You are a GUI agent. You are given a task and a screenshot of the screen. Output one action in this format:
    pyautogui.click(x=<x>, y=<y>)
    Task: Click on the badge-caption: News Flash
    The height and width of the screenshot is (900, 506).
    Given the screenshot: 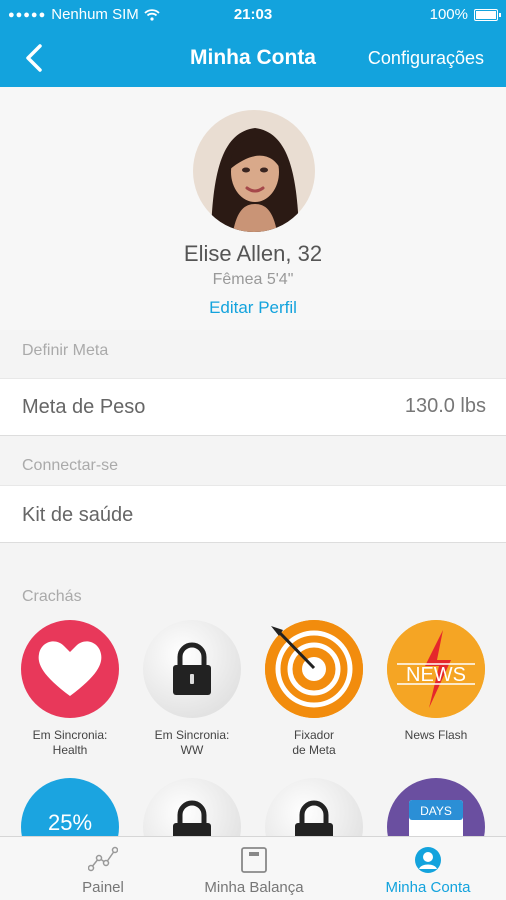 What is the action you would take?
    pyautogui.click(x=436, y=735)
    